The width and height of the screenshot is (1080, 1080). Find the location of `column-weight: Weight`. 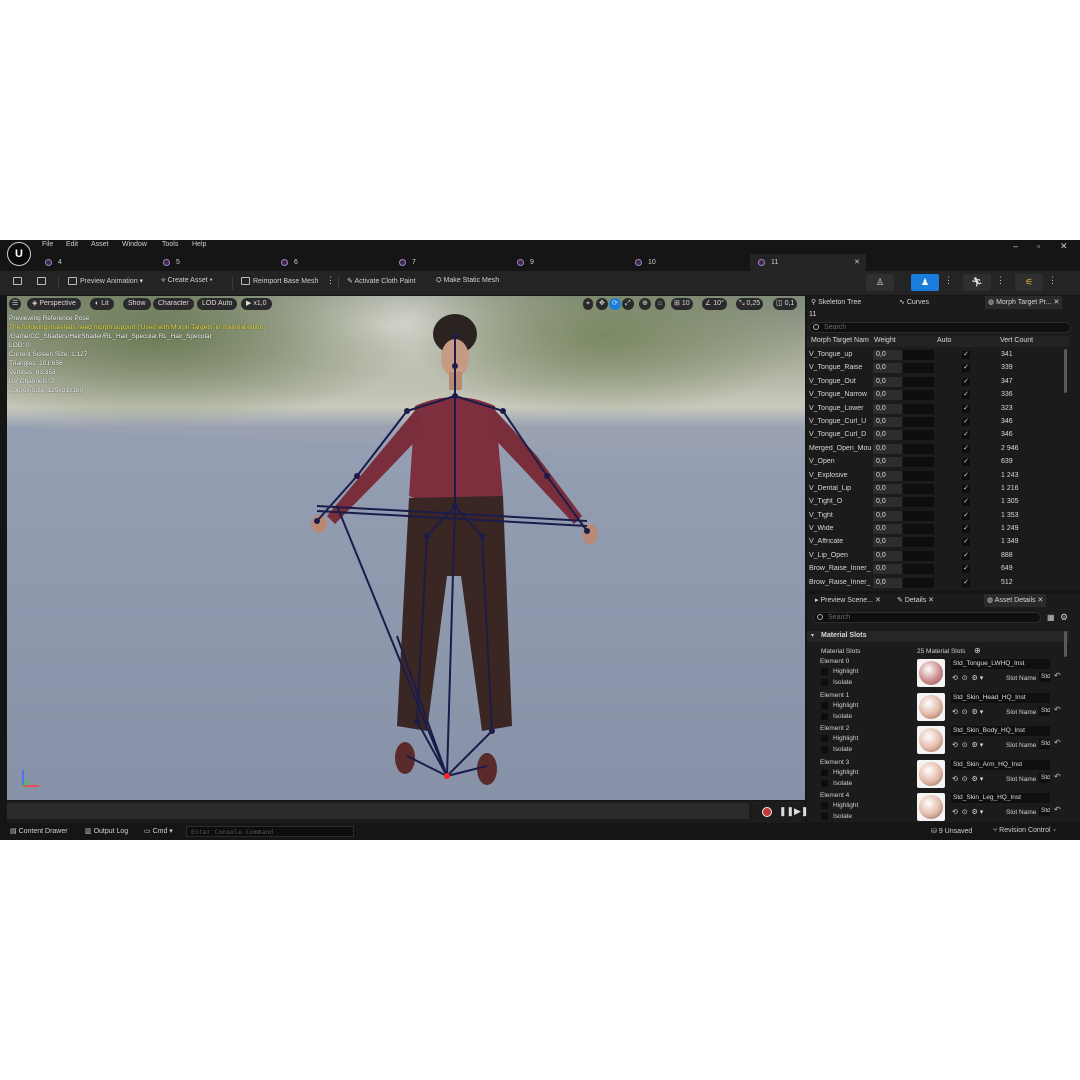

column-weight: Weight is located at coordinates (885, 340).